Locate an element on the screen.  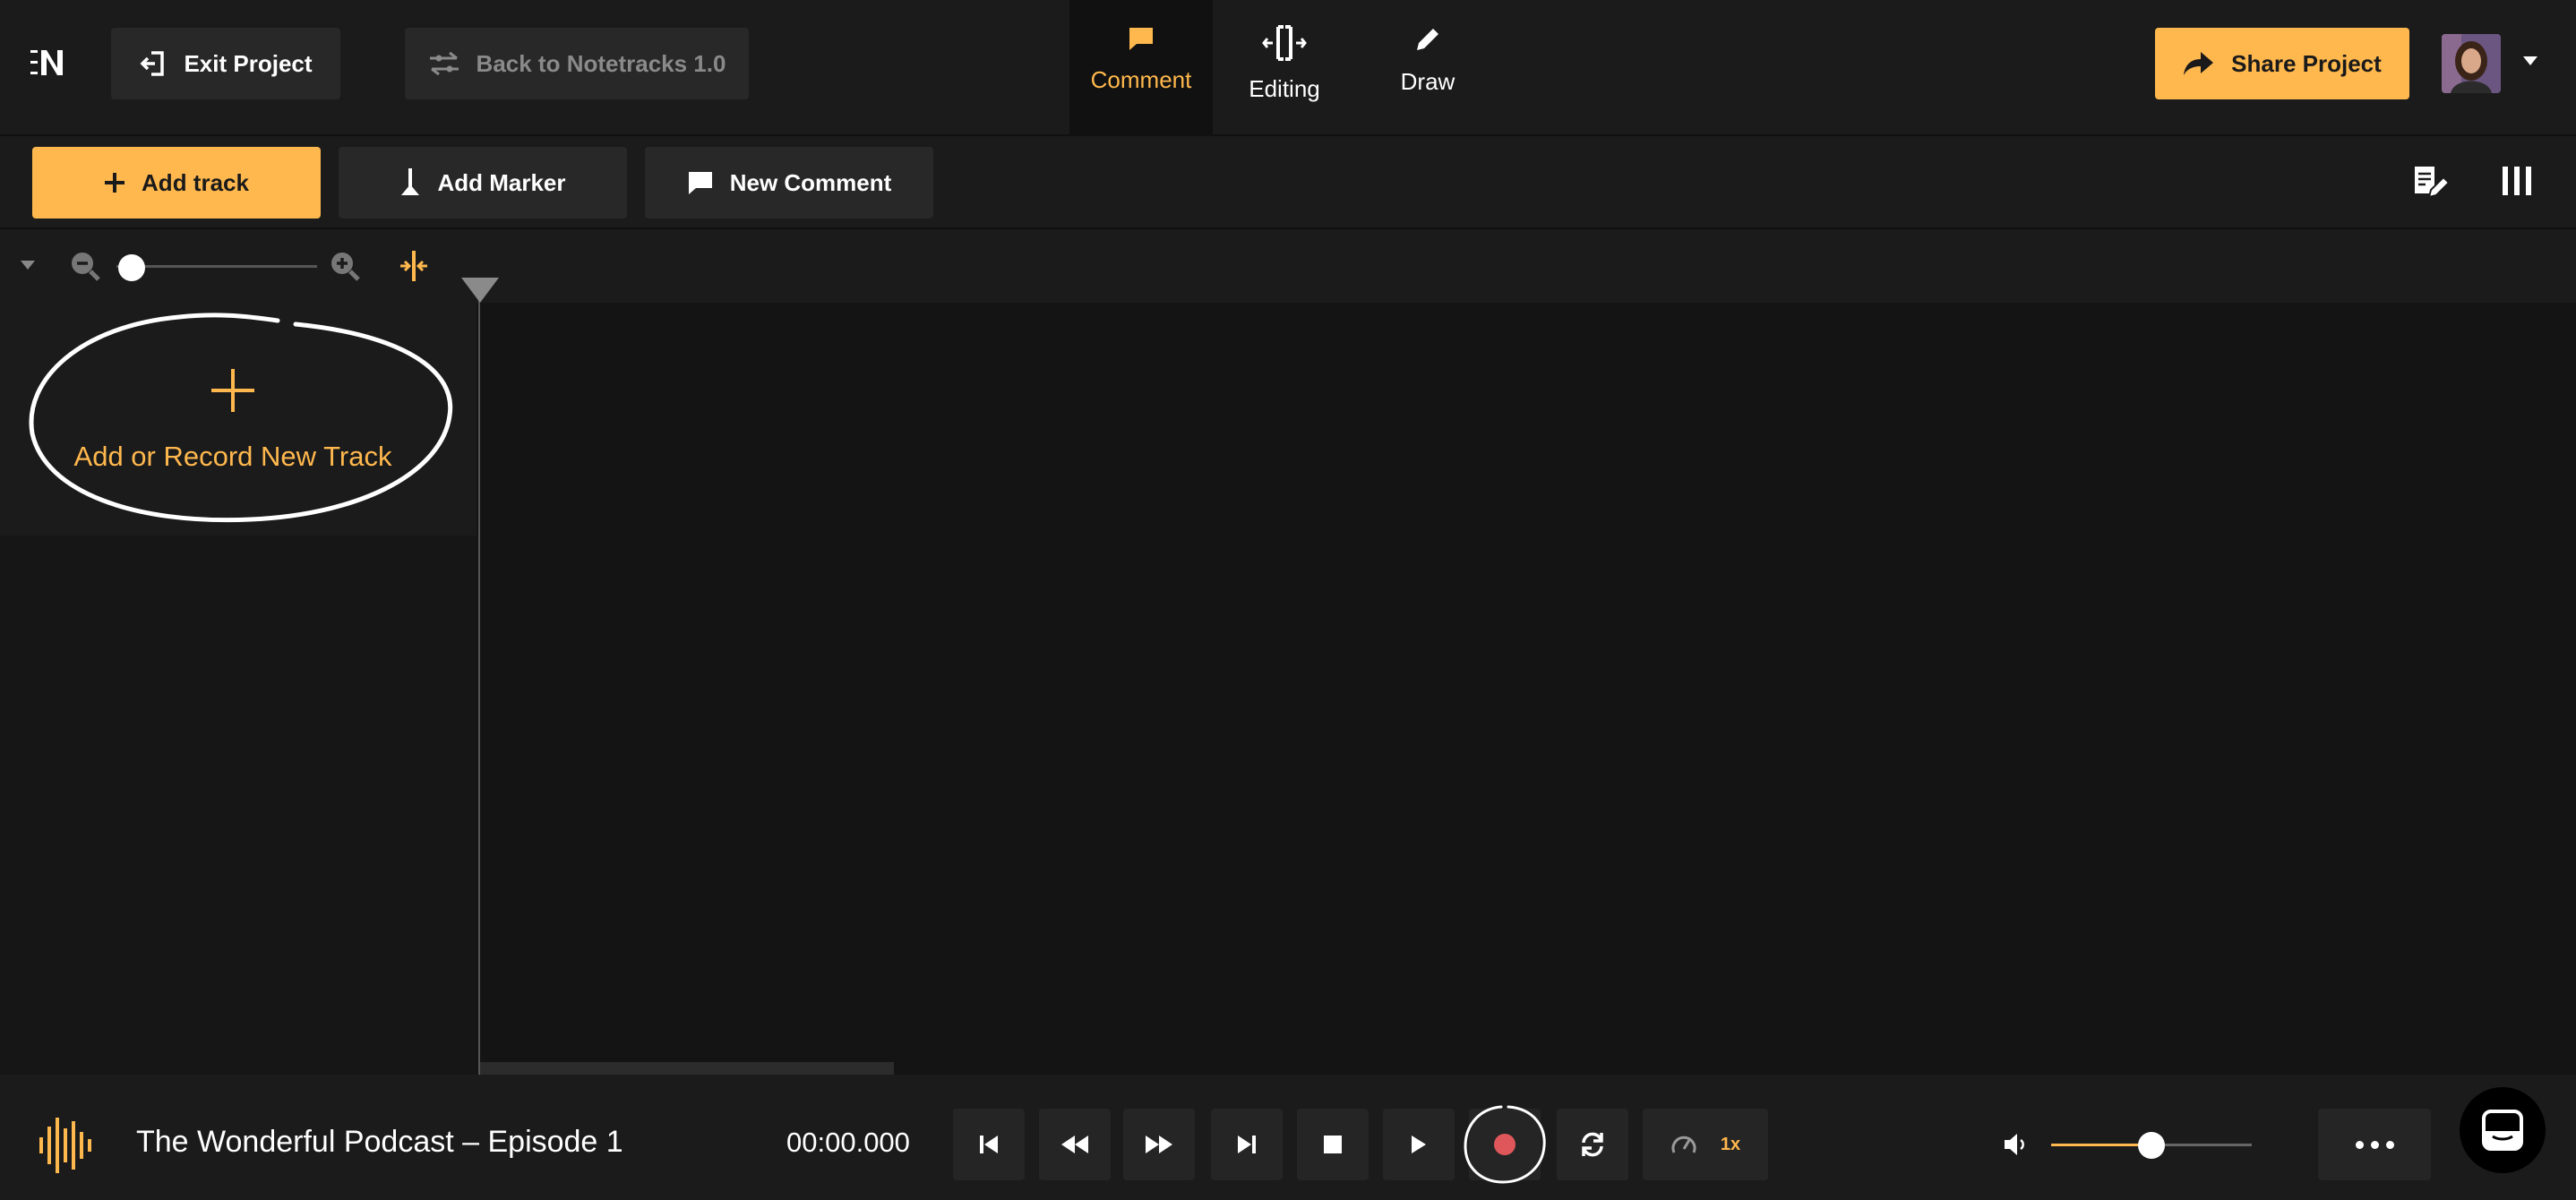
rewind-button is located at coordinates (1075, 1145).